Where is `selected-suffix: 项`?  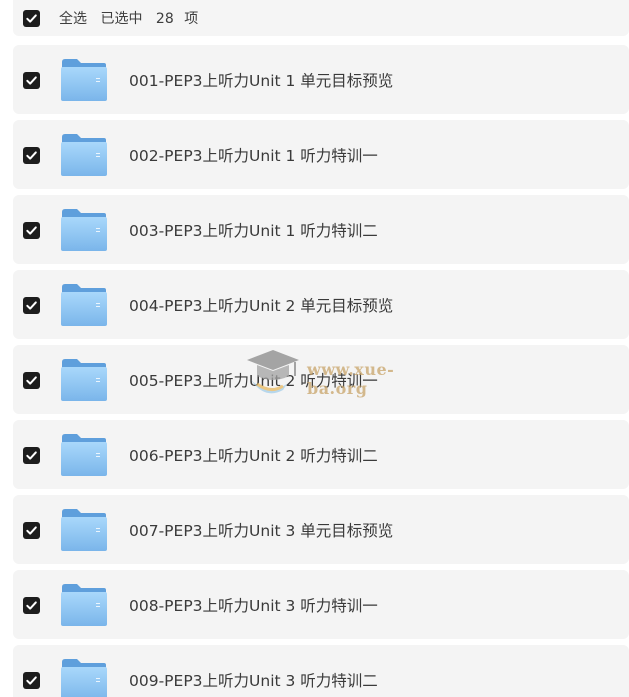 selected-suffix: 项 is located at coordinates (191, 19).